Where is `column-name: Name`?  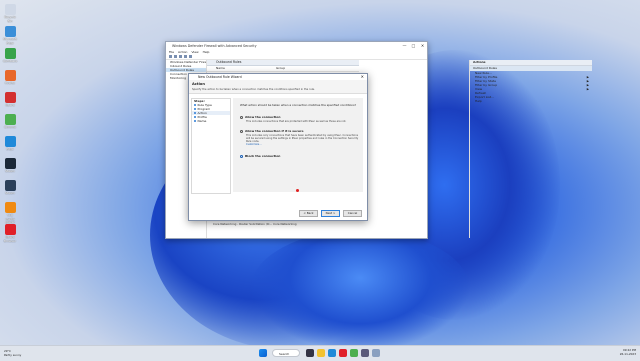
column-name: Name is located at coordinates (241, 68).